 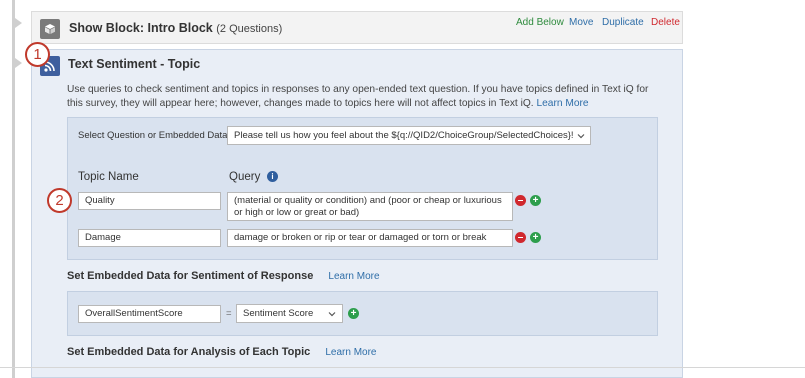 I want to click on query-header: Query, so click(x=245, y=177).